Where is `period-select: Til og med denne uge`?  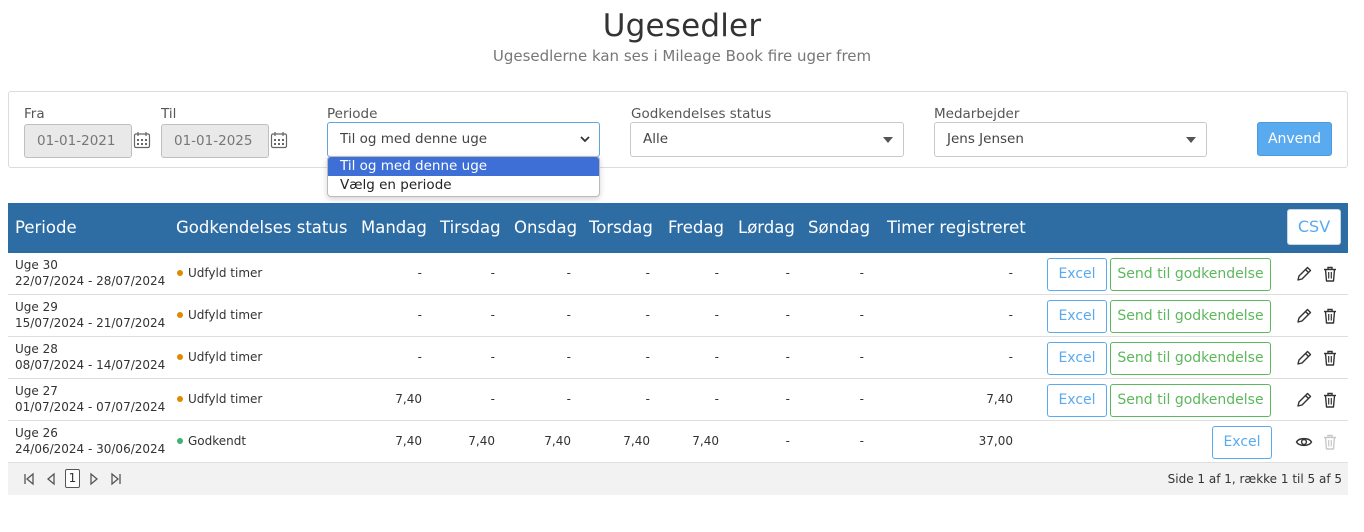
period-select: Til og med denne uge is located at coordinates (463, 139).